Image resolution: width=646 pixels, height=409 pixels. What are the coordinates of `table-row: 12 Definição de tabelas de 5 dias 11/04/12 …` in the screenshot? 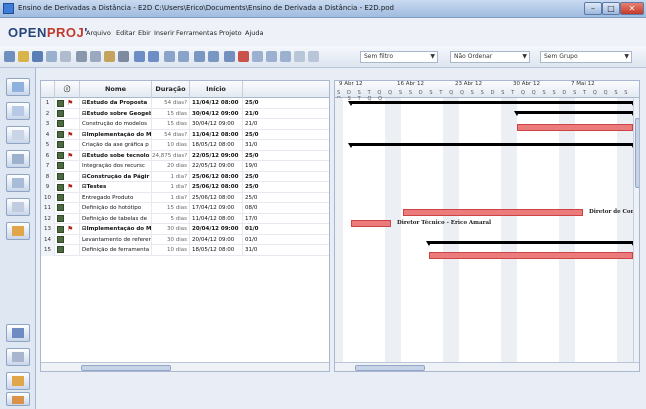 It's located at (185, 218).